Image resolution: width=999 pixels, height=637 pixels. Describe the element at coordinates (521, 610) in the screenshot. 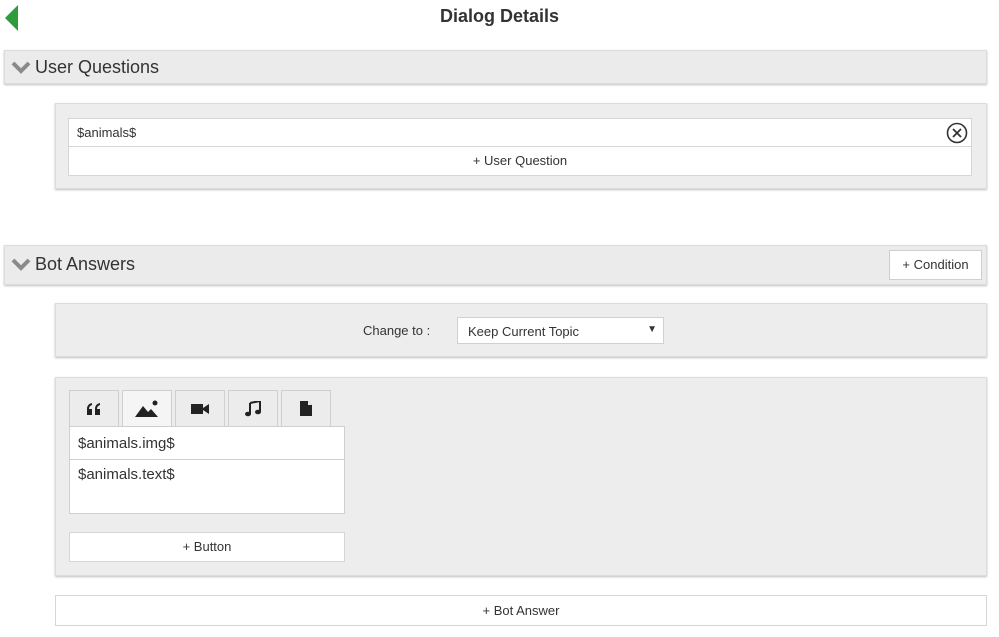

I see `add-bot-answer-button: + Bot Answer` at that location.